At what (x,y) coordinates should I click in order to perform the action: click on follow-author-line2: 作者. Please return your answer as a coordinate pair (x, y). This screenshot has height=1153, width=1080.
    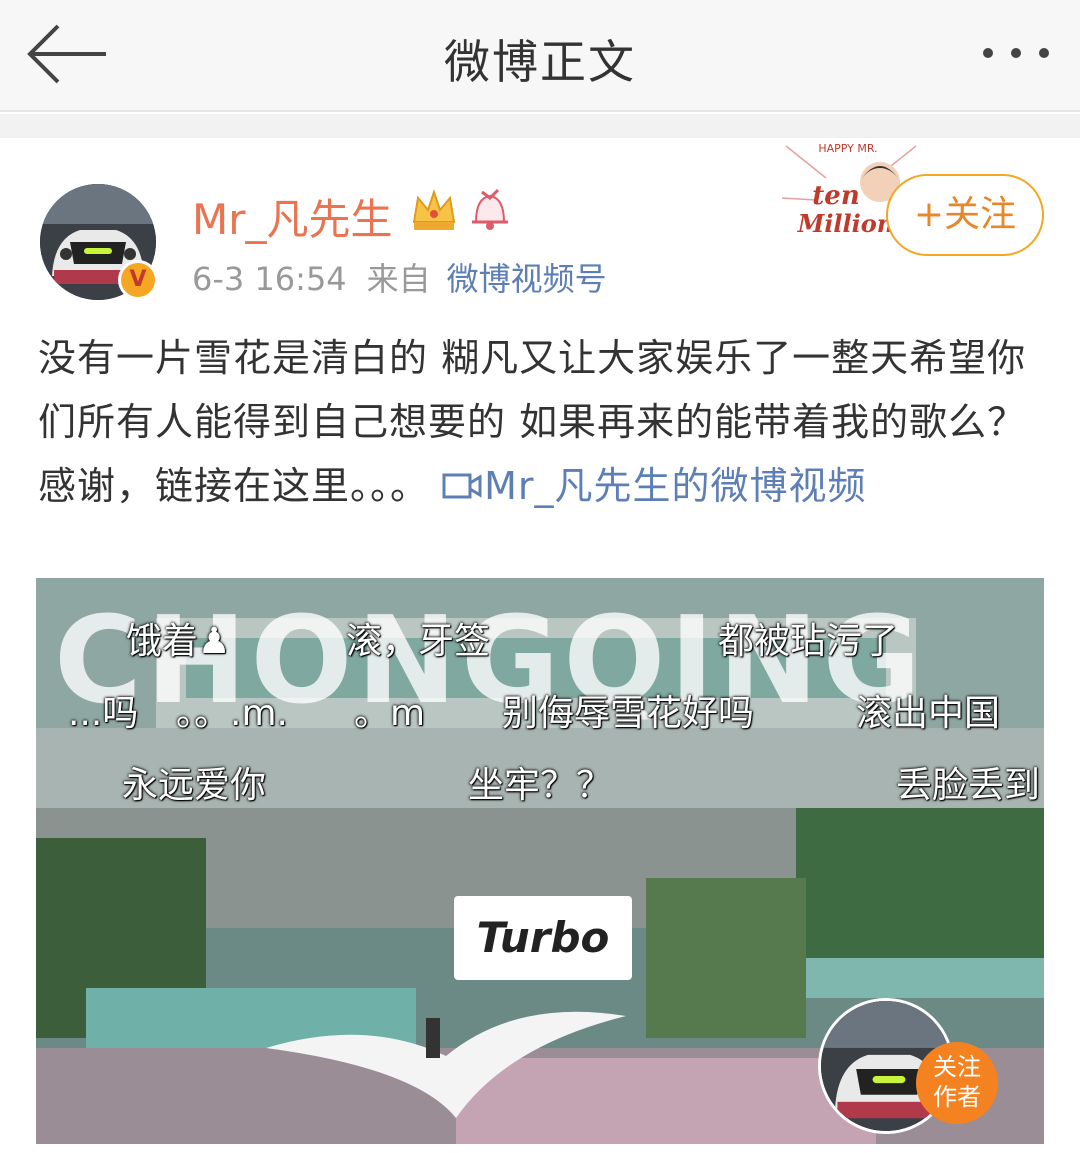
    Looking at the image, I should click on (957, 1097).